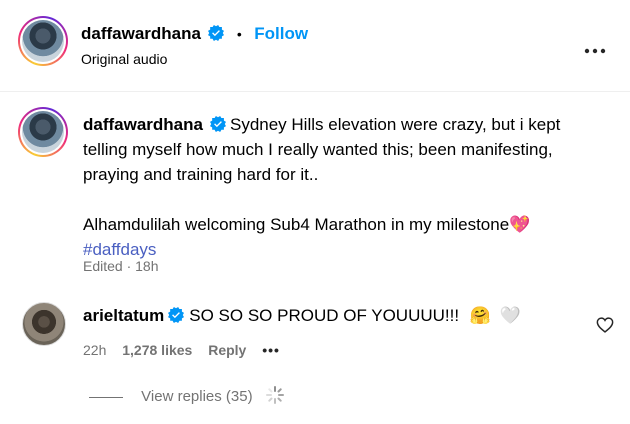 Image resolution: width=630 pixels, height=424 pixels. I want to click on comment-text: SO SO SO PROUD OF YOUUUU!!!, so click(324, 315).